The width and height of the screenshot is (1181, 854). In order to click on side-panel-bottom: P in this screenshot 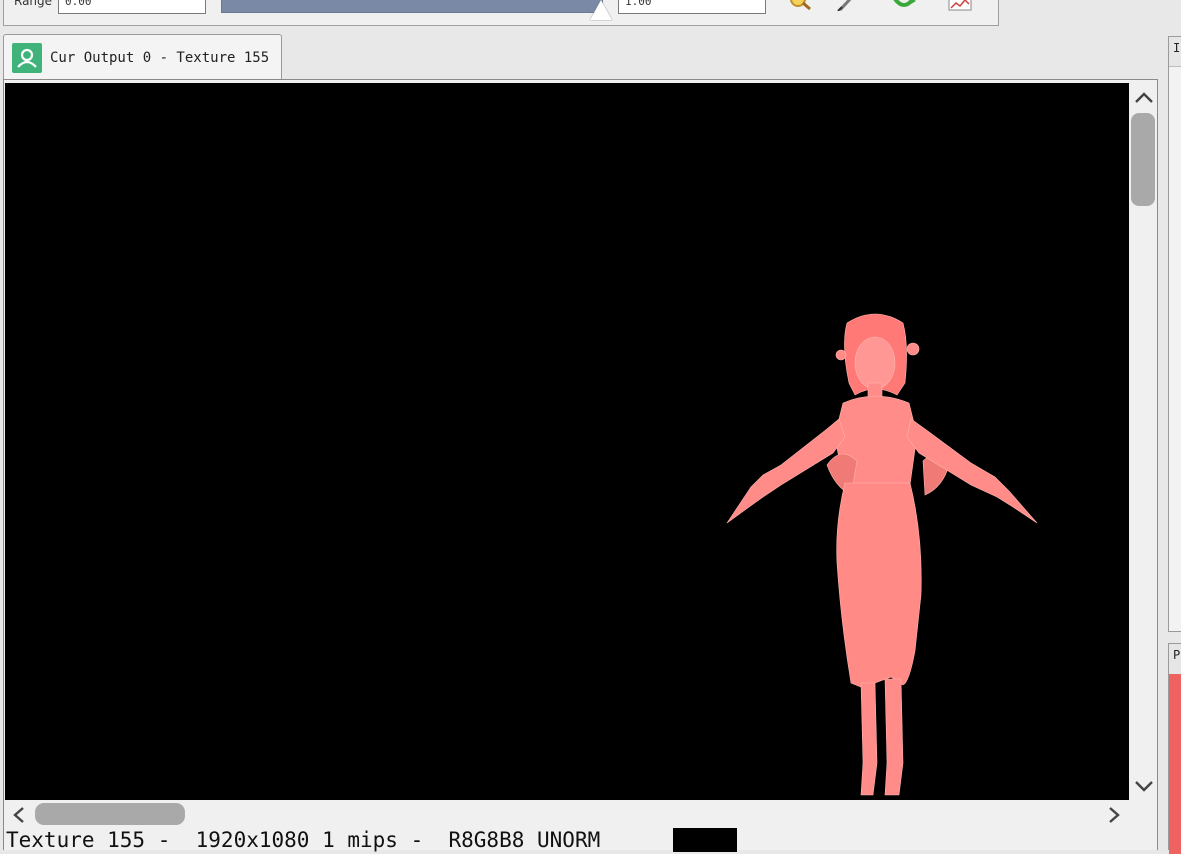, I will do `click(1174, 748)`.